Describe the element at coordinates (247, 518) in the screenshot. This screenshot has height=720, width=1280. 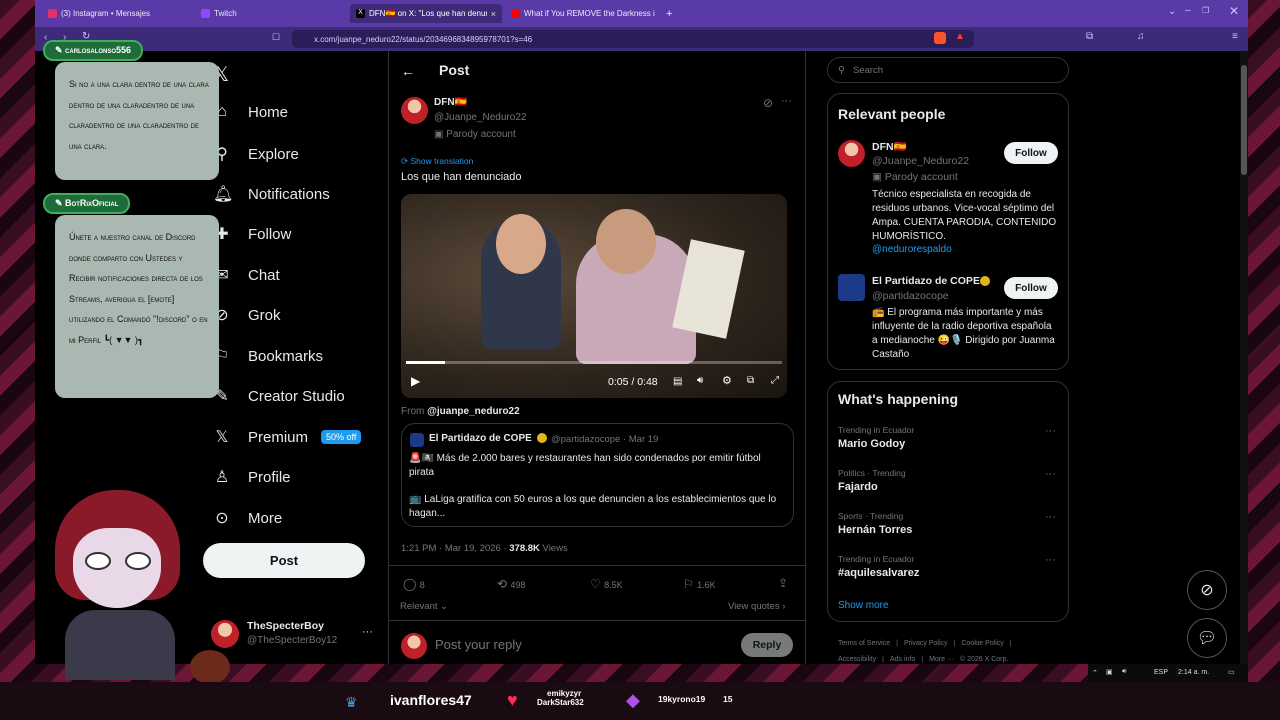
I see `nav-more: ⊙ More` at that location.